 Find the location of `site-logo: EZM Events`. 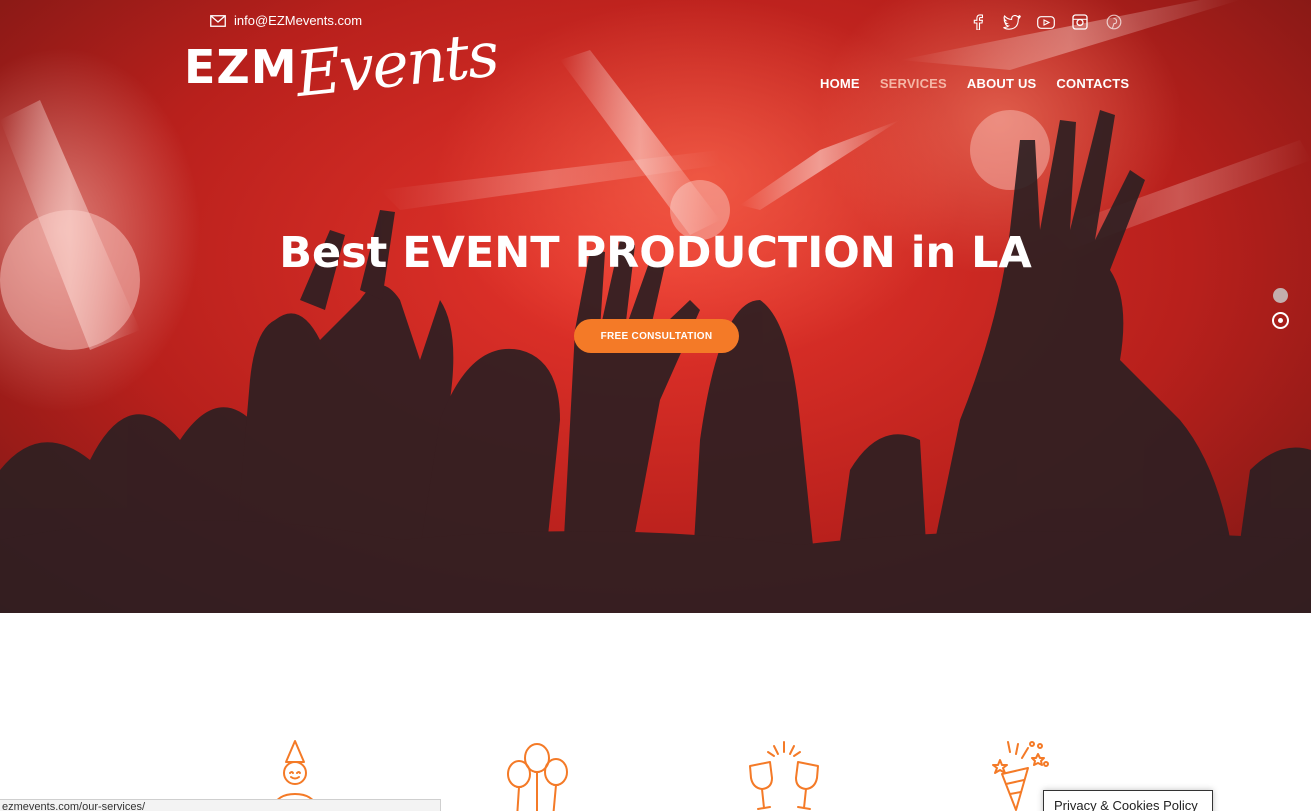

site-logo: EZM Events is located at coordinates (342, 73).